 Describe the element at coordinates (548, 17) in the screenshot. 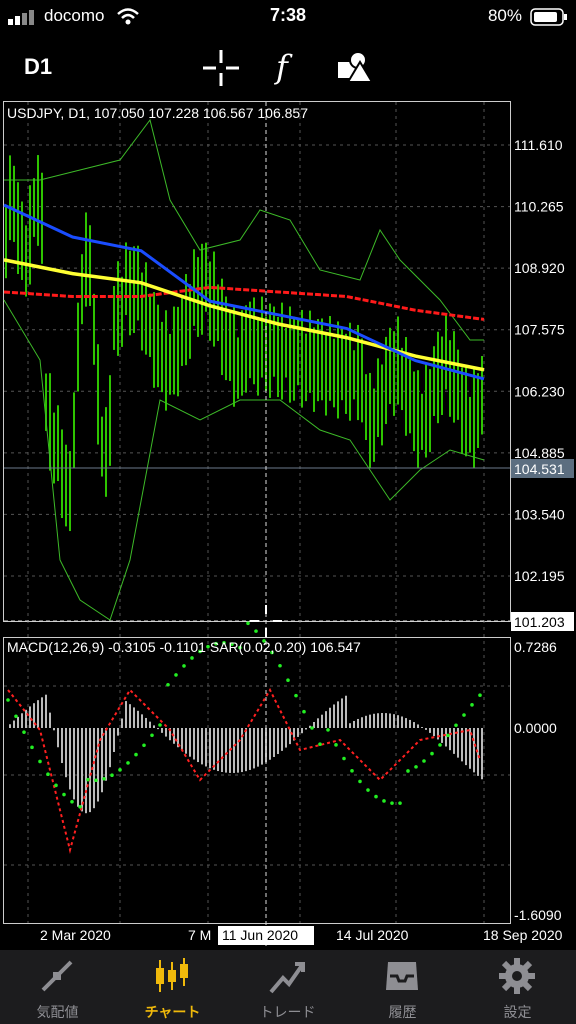

I see `battery-icon` at that location.